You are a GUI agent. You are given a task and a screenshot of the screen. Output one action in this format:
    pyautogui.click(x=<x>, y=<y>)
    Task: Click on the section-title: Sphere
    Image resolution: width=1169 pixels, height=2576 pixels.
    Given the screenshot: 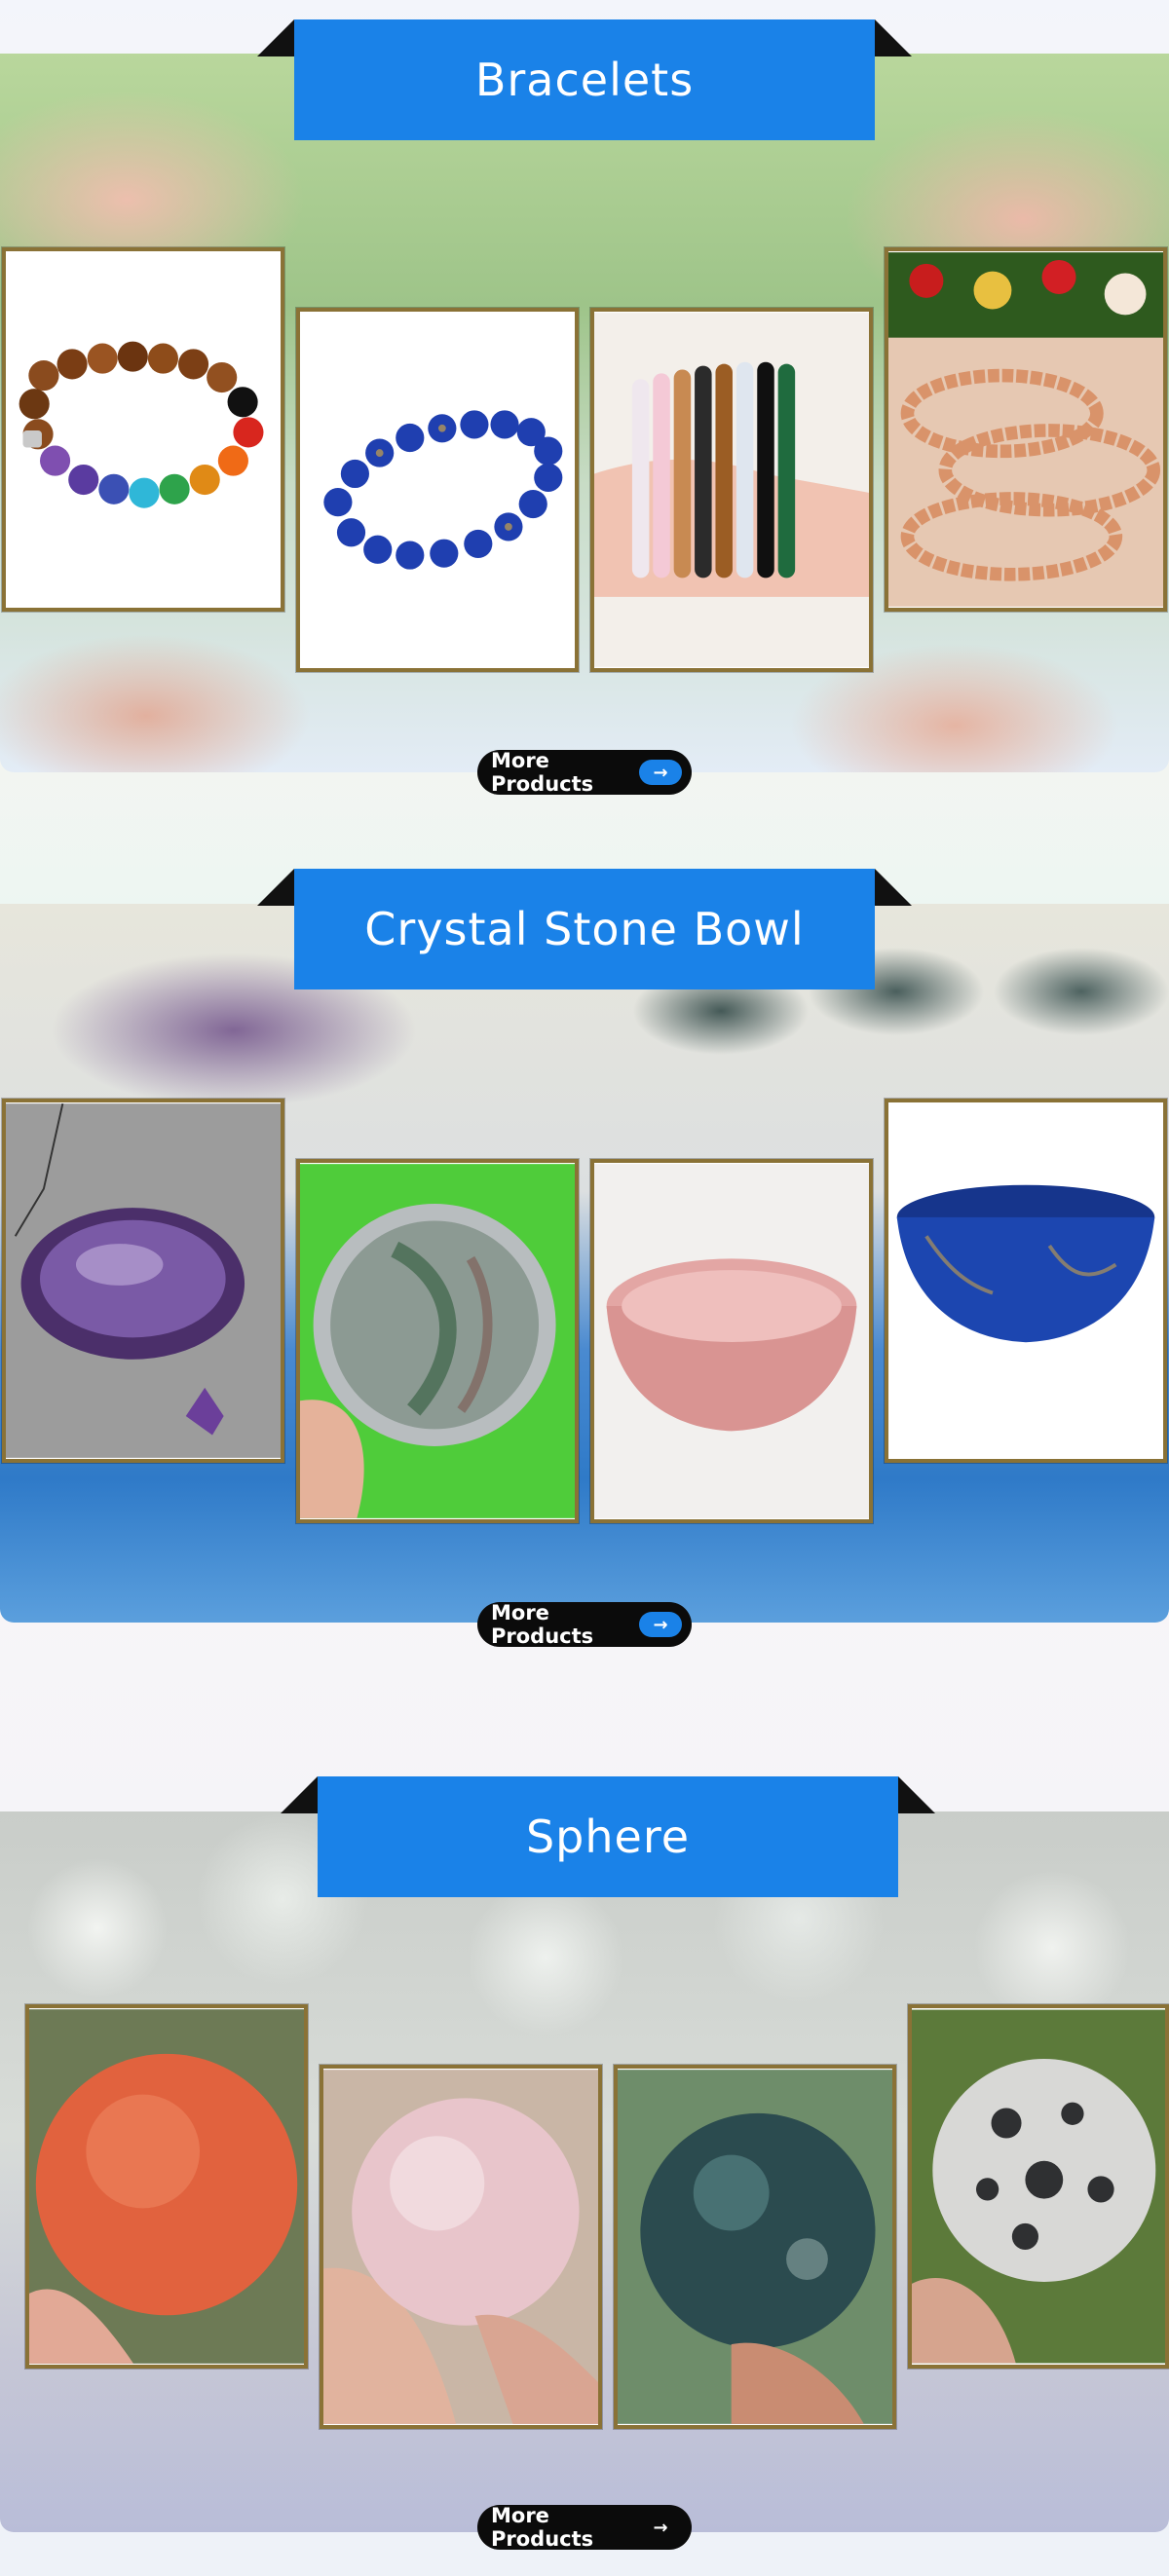 What is the action you would take?
    pyautogui.click(x=608, y=1836)
    